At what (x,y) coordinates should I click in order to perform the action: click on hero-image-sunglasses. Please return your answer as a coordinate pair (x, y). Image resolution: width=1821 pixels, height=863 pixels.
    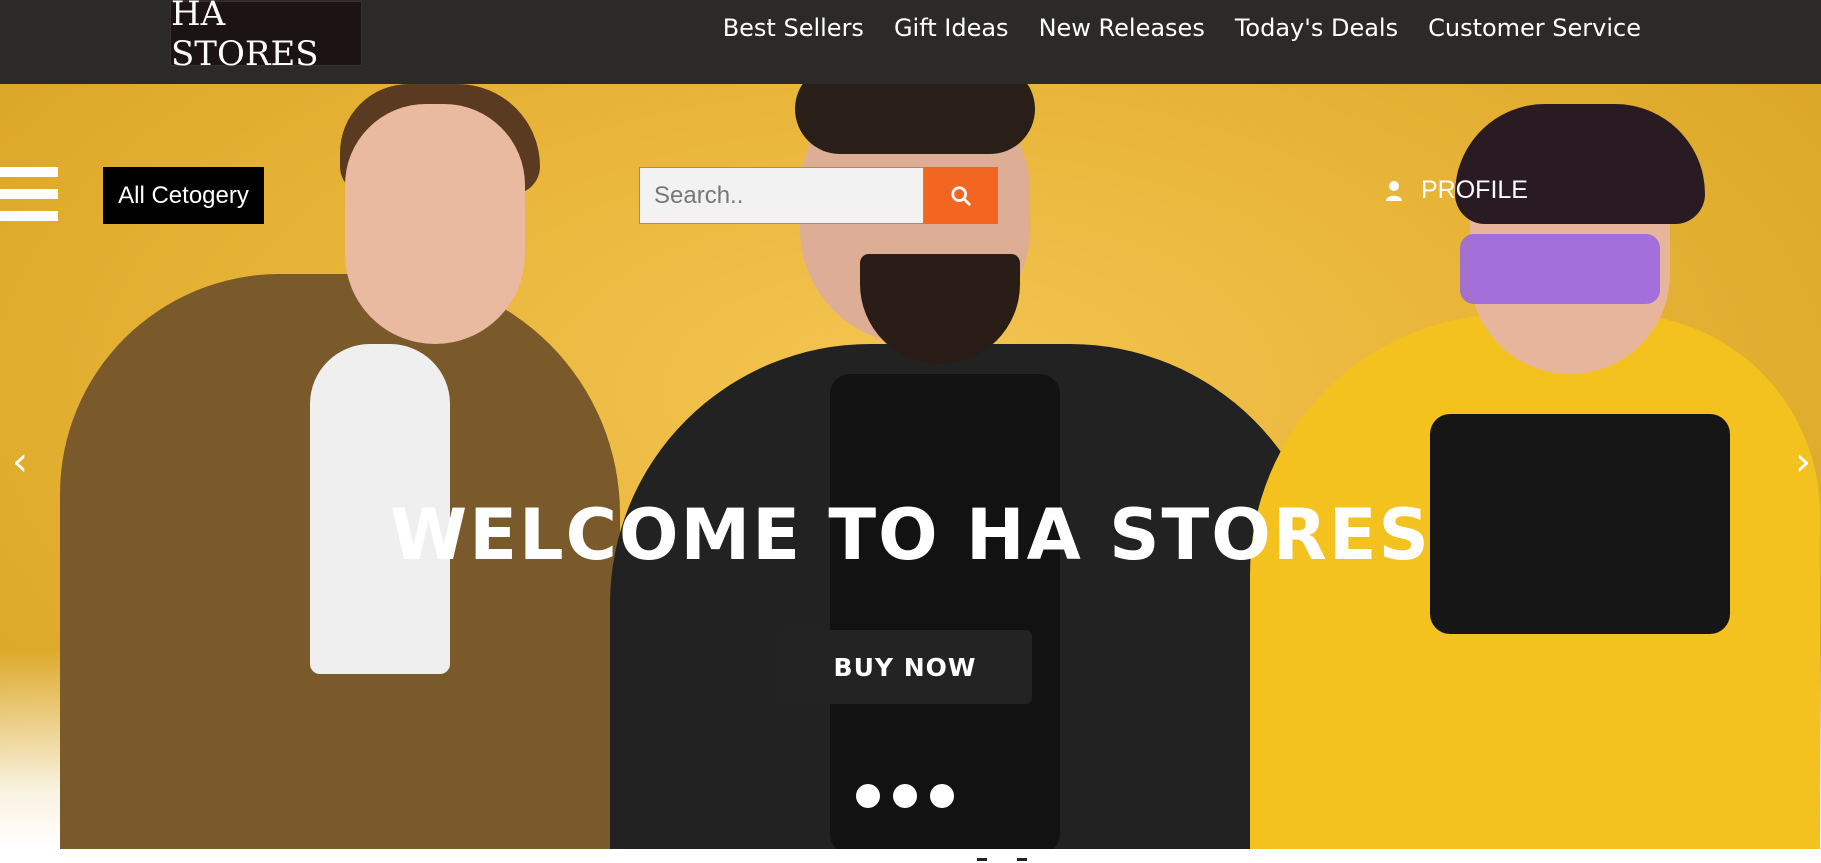
    Looking at the image, I should click on (1560, 269).